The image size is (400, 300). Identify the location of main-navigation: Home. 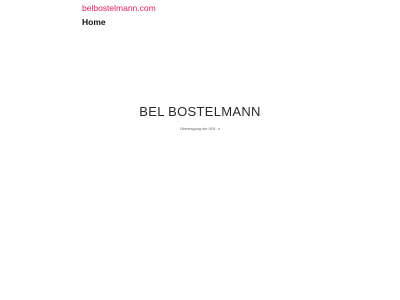
(94, 22).